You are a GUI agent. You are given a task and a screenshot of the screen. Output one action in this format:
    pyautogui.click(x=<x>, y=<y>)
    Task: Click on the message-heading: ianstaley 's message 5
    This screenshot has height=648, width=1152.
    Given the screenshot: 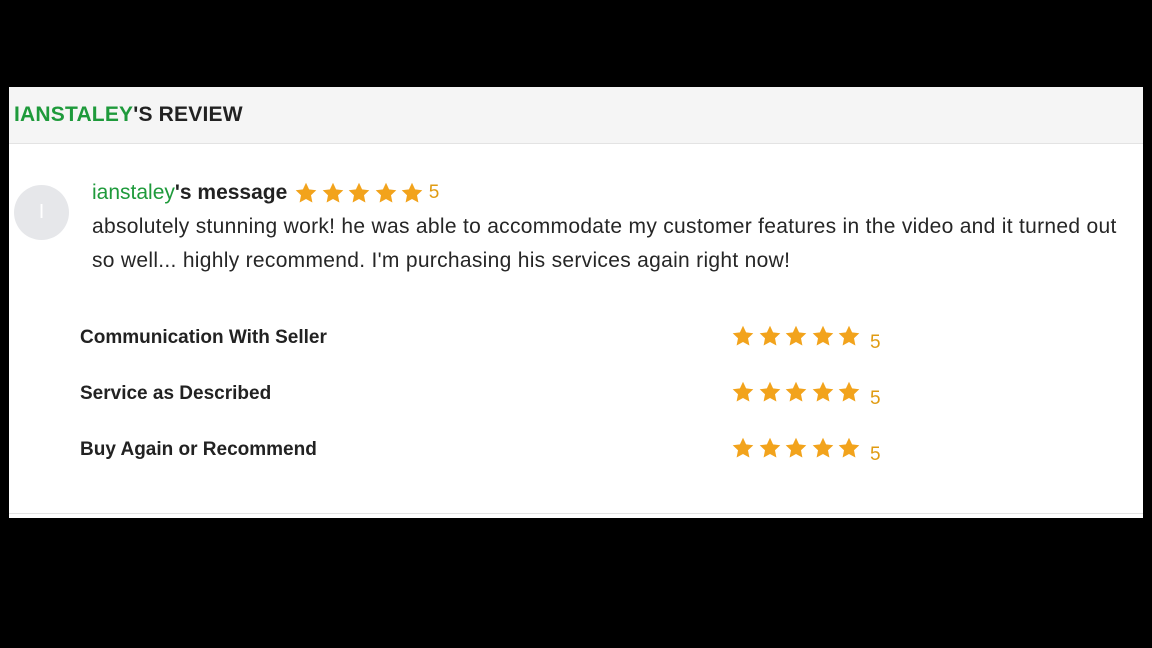 What is the action you would take?
    pyautogui.click(x=265, y=193)
    